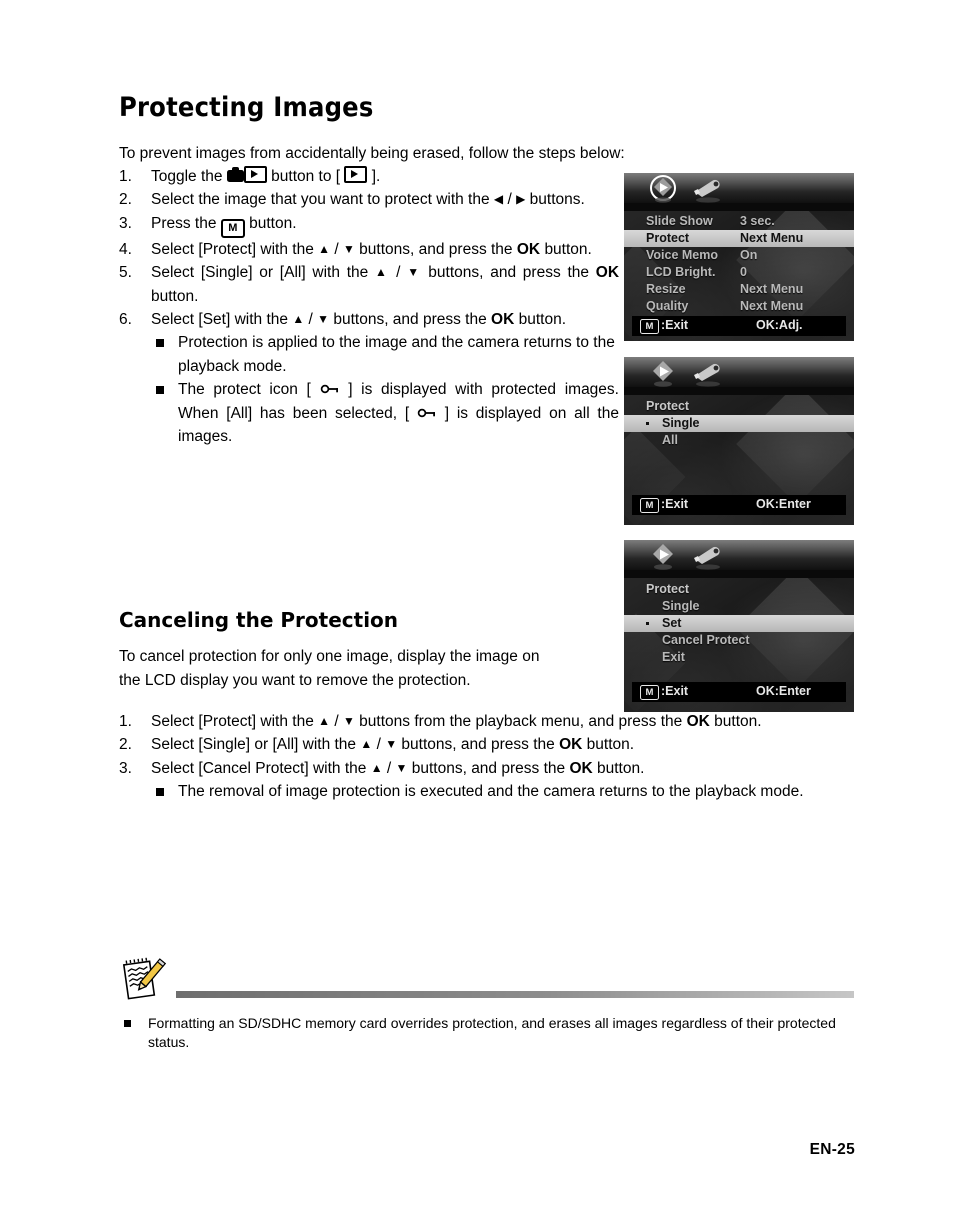 The image size is (954, 1220). What do you see at coordinates (557, 200) in the screenshot?
I see `step-text-post: buttons.` at bounding box center [557, 200].